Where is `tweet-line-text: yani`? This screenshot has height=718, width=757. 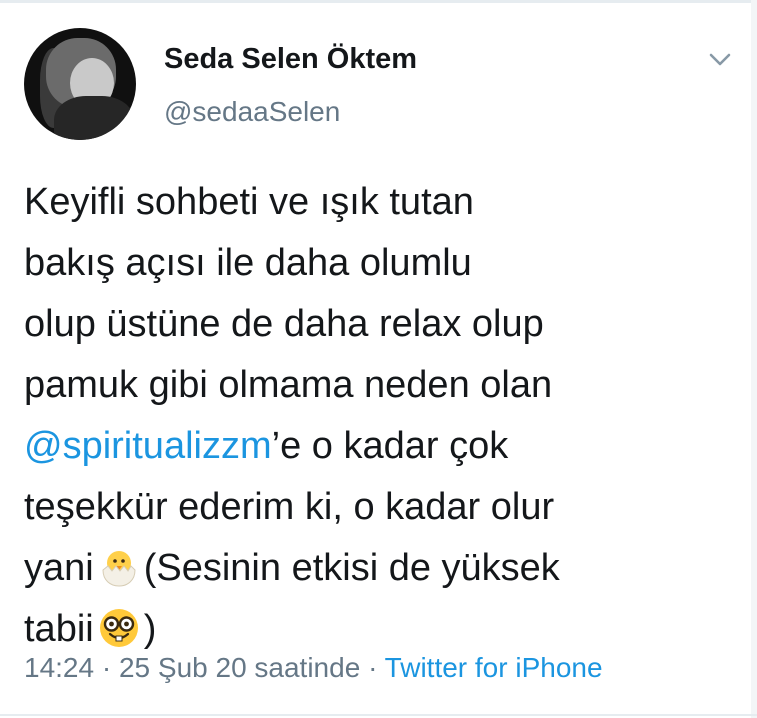
tweet-line-text: yani is located at coordinates (59, 568).